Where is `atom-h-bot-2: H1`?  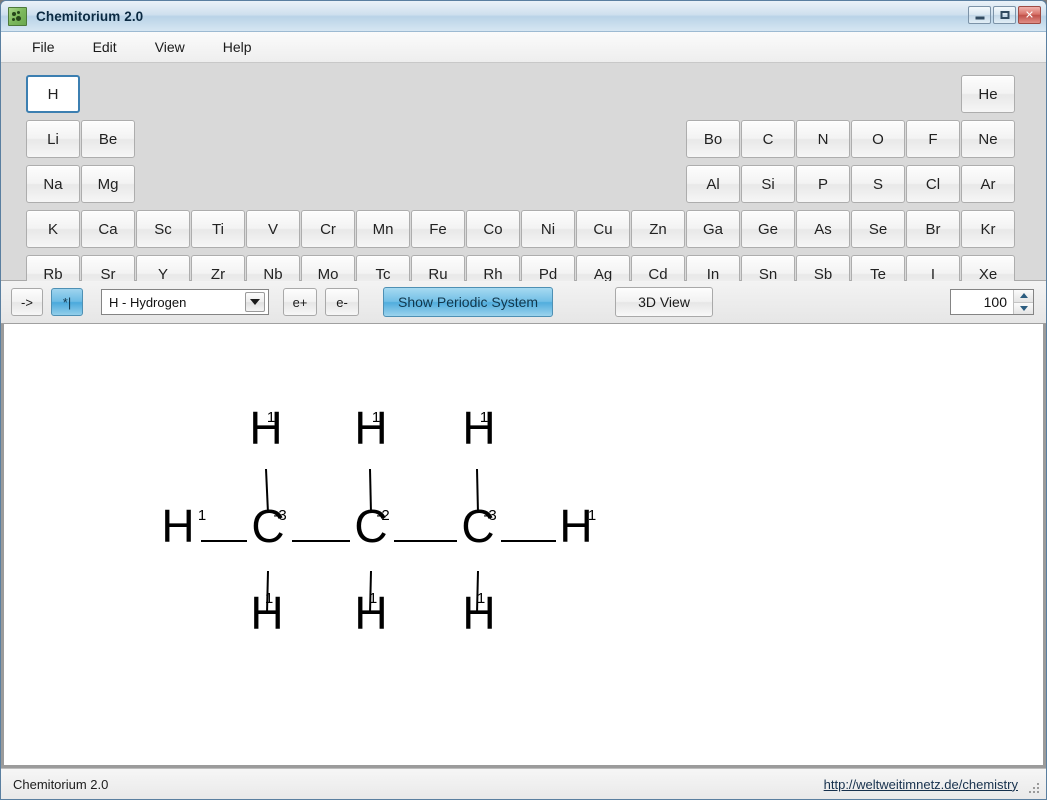 atom-h-bot-2: H1 is located at coordinates (370, 613).